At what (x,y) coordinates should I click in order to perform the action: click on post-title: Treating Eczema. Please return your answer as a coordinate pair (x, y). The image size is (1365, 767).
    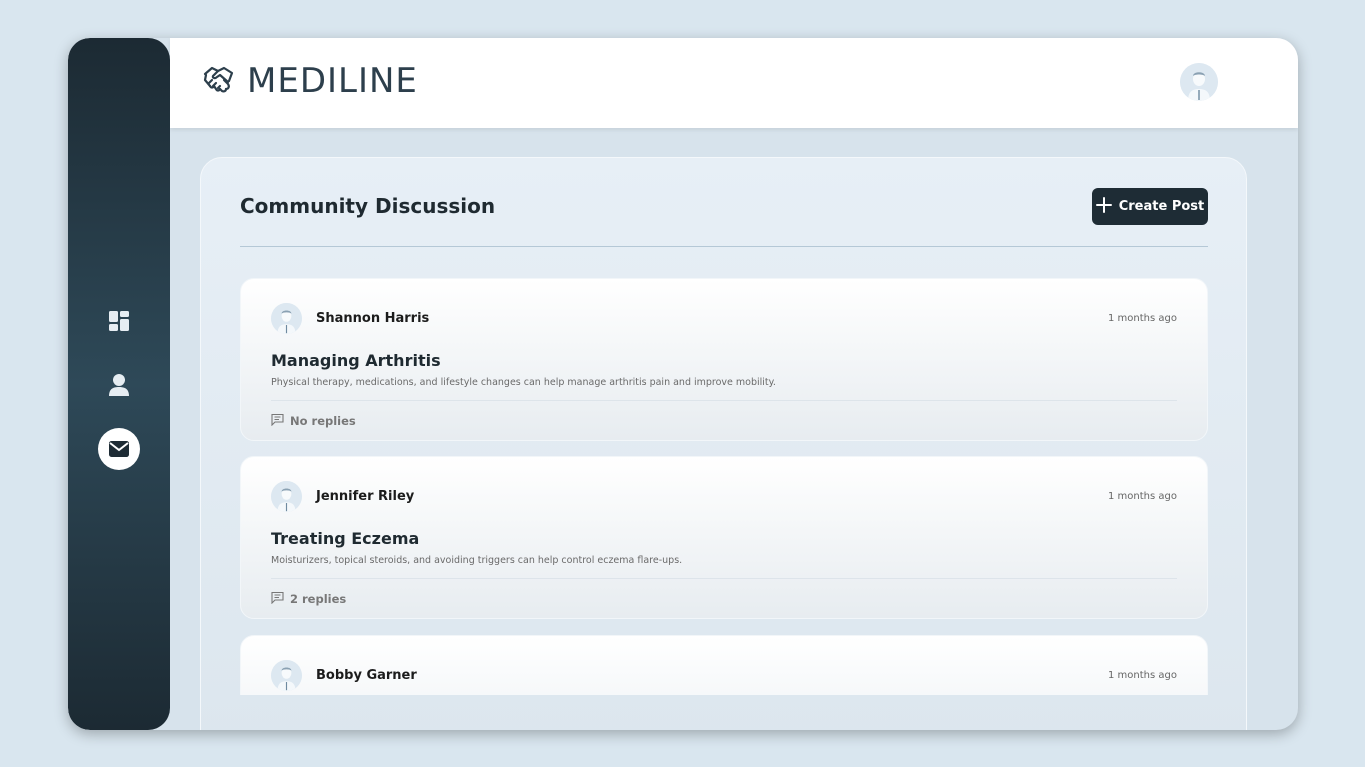
    Looking at the image, I should click on (345, 538).